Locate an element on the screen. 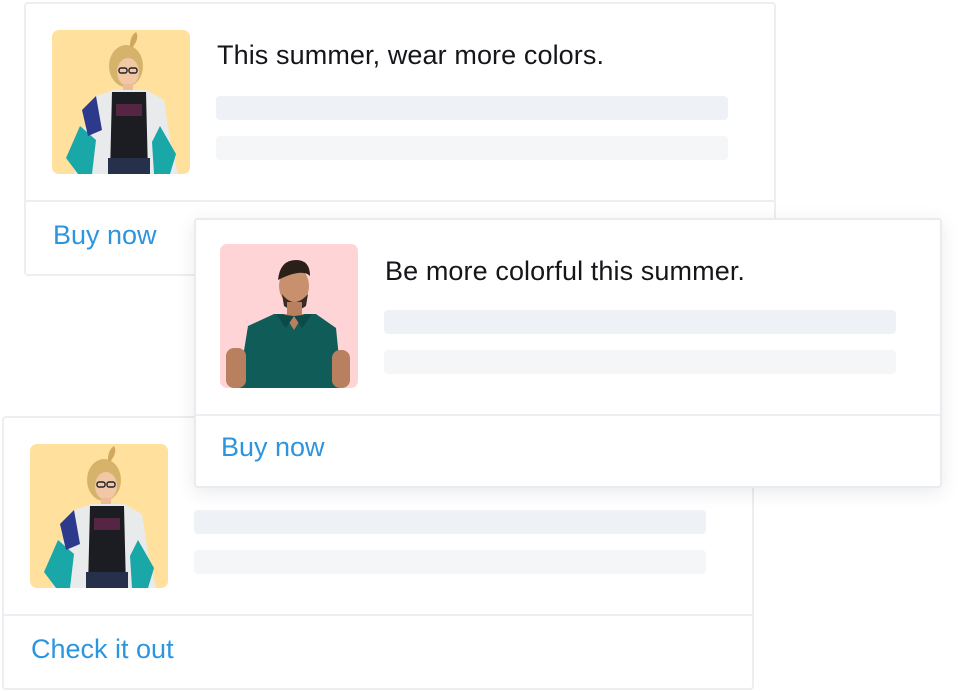 The width and height of the screenshot is (966, 692). card-title: This summer, wear more colors. is located at coordinates (411, 55).